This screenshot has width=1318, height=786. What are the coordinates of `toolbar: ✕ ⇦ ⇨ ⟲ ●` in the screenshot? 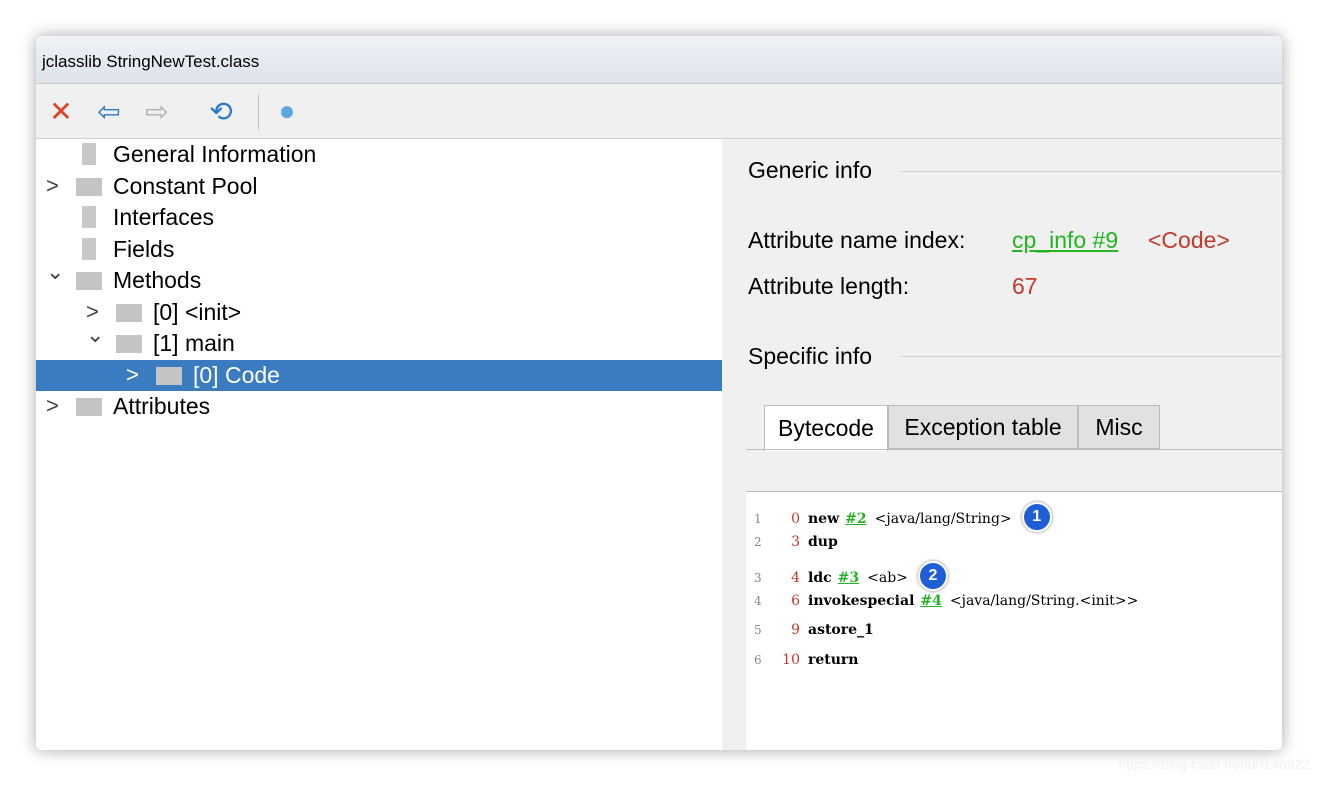 It's located at (659, 111).